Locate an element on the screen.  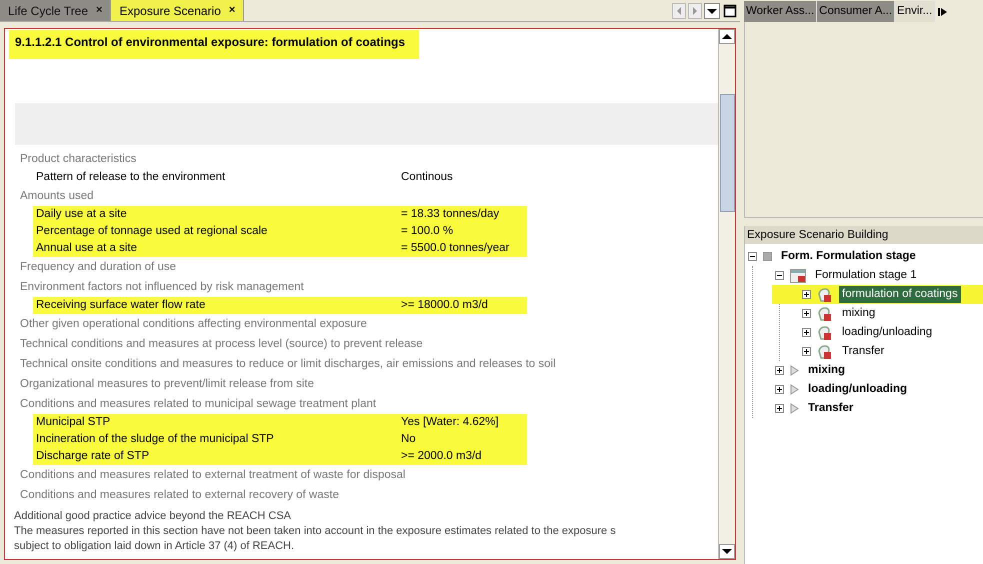
table-icon is located at coordinates (798, 275).